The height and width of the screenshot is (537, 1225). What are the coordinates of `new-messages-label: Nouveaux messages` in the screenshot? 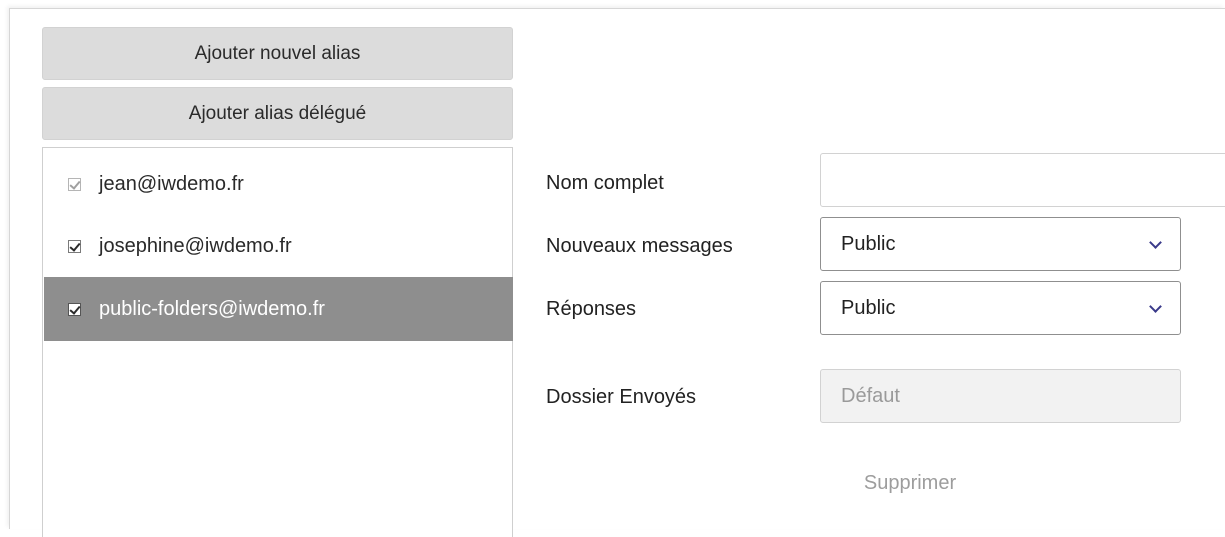 It's located at (639, 246).